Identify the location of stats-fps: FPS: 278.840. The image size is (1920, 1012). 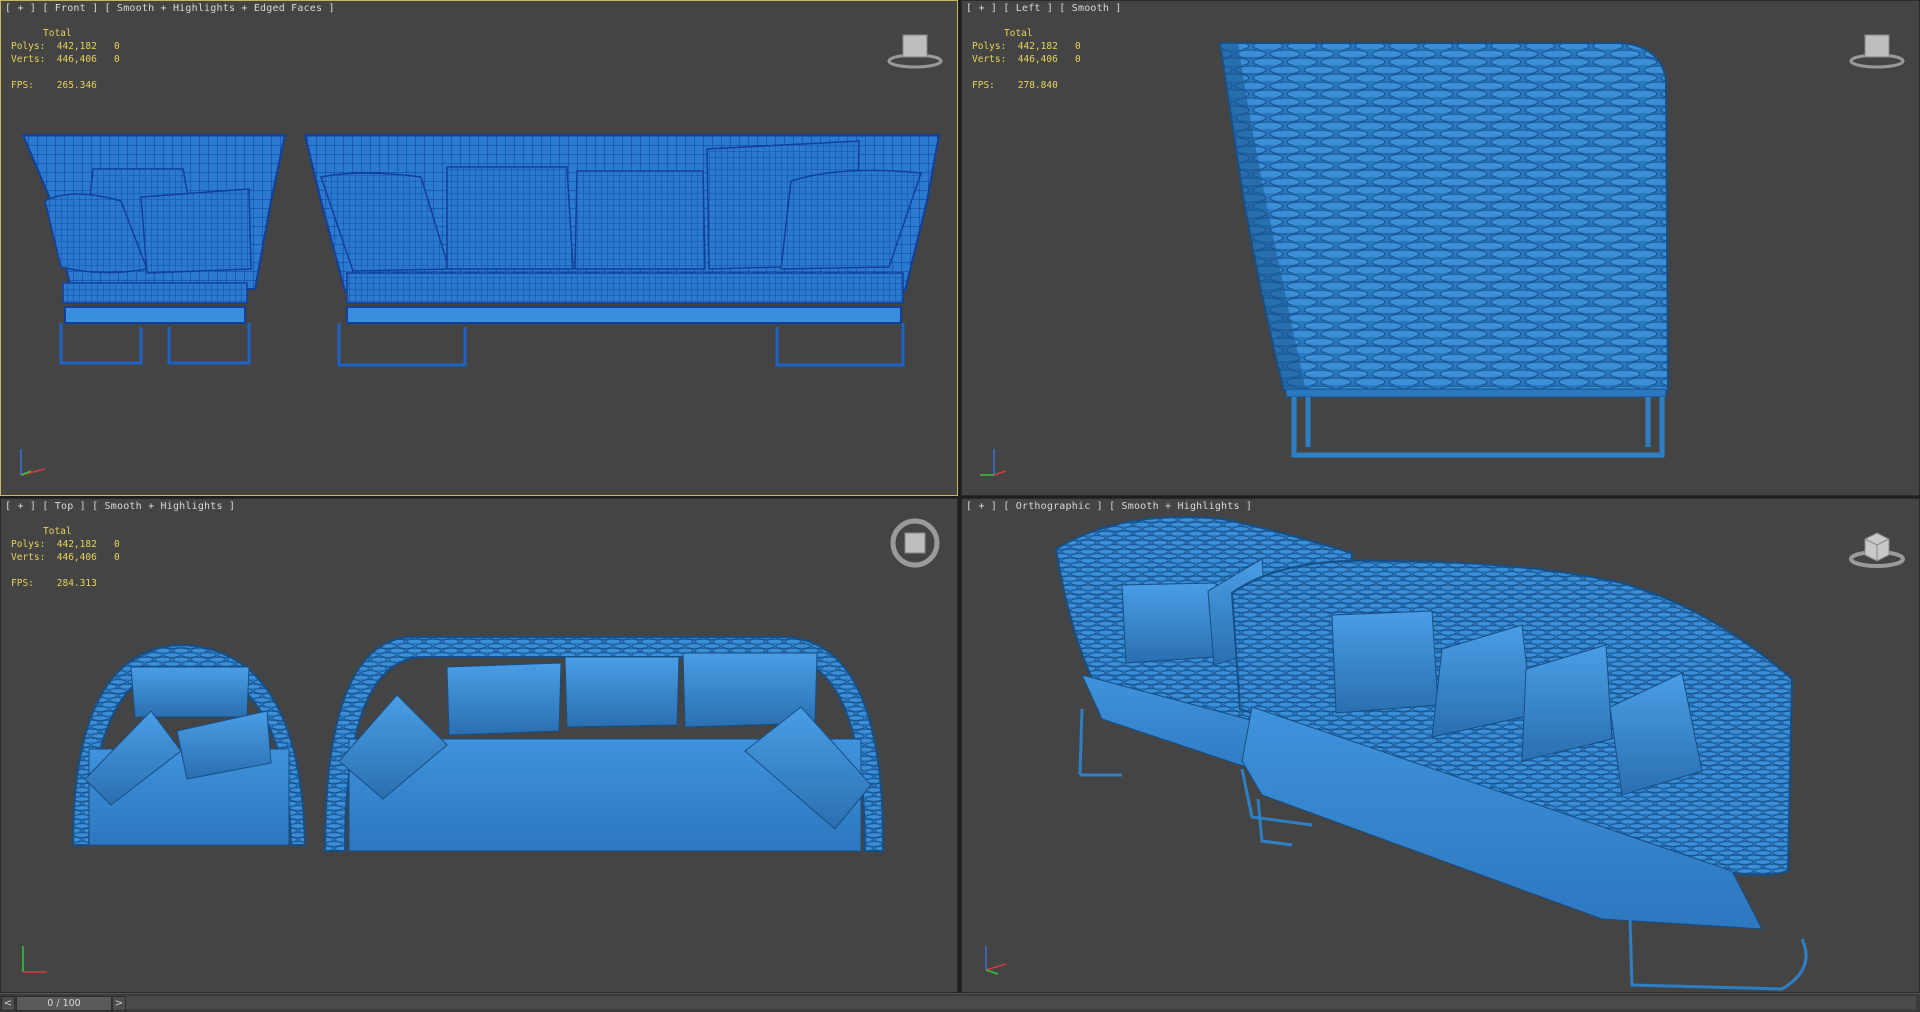
(1015, 85).